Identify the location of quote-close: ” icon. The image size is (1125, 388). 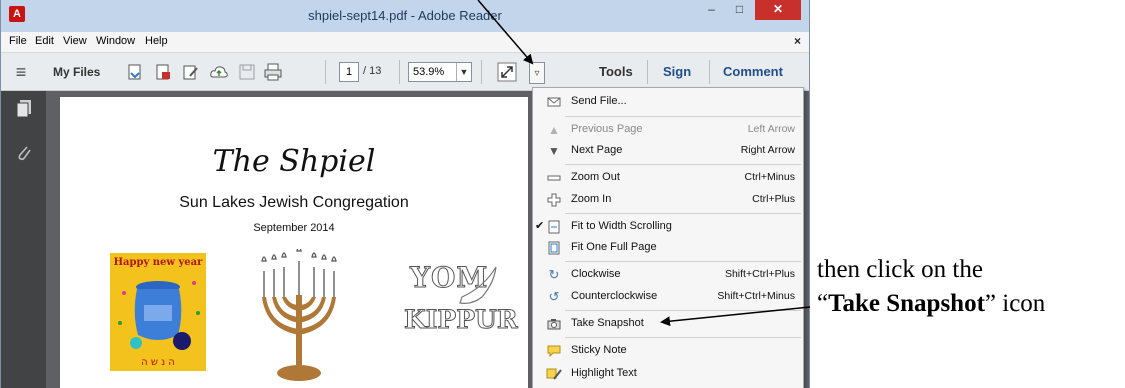
(1015, 303).